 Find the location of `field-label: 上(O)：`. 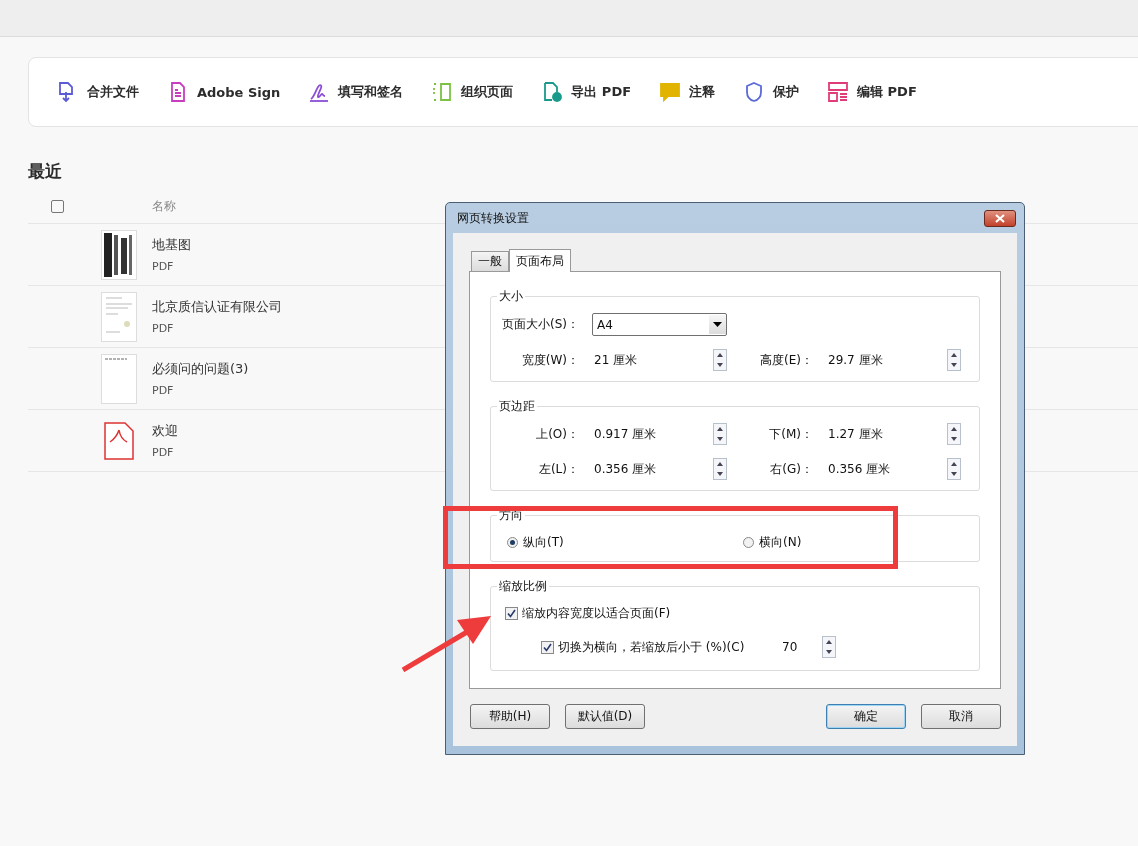

field-label: 上(O)： is located at coordinates (557, 434).